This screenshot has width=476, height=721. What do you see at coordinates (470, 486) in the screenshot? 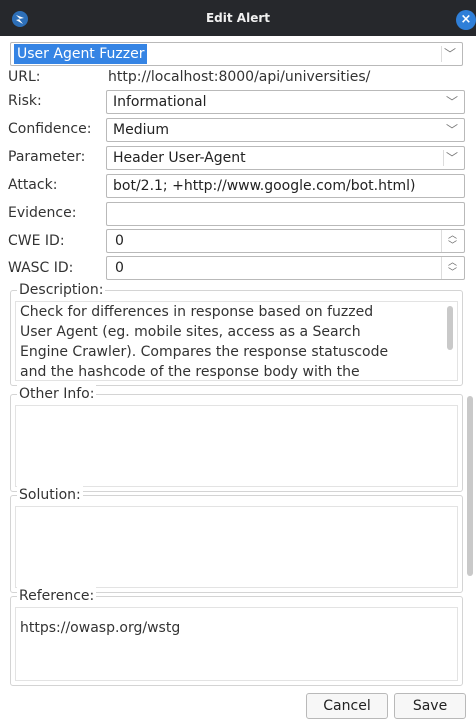
I see `dialog-scrollbar` at bounding box center [470, 486].